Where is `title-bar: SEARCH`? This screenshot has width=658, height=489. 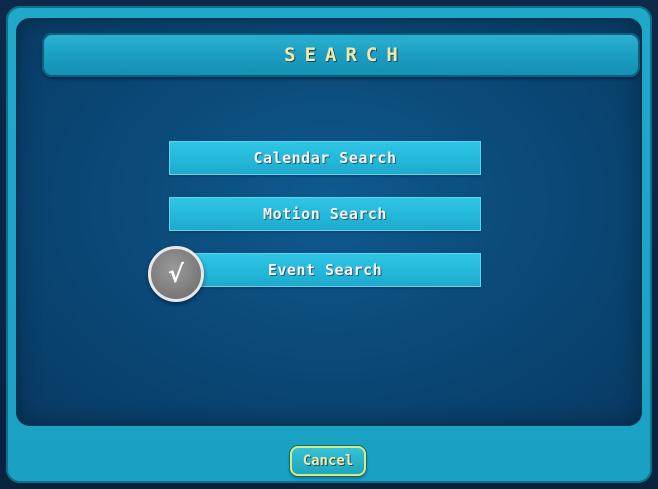 title-bar: SEARCH is located at coordinates (341, 55).